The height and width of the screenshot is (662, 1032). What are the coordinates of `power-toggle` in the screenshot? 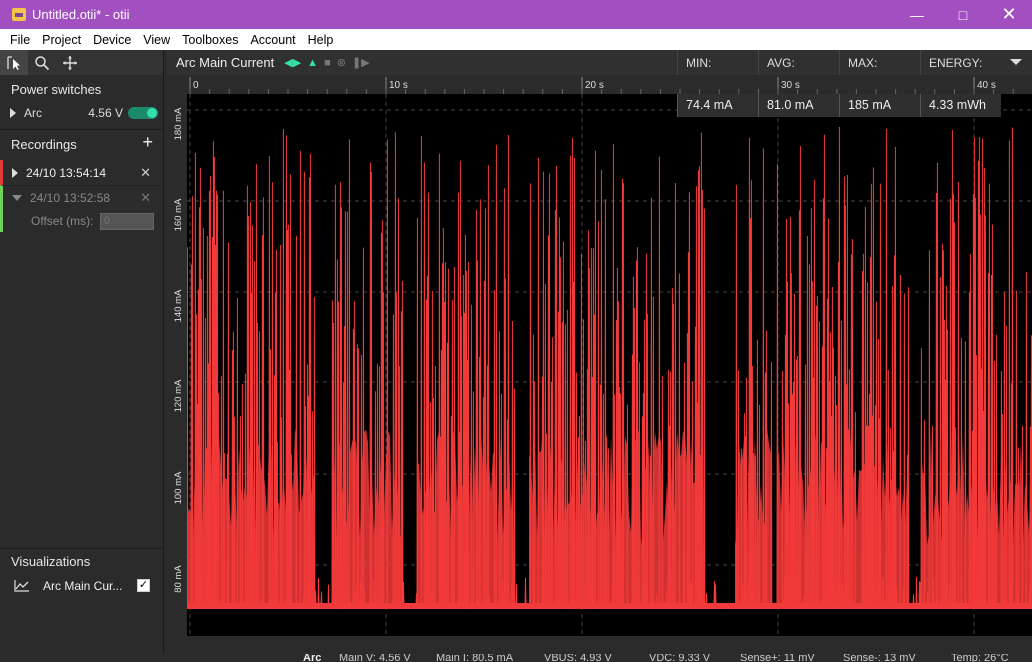 It's located at (143, 113).